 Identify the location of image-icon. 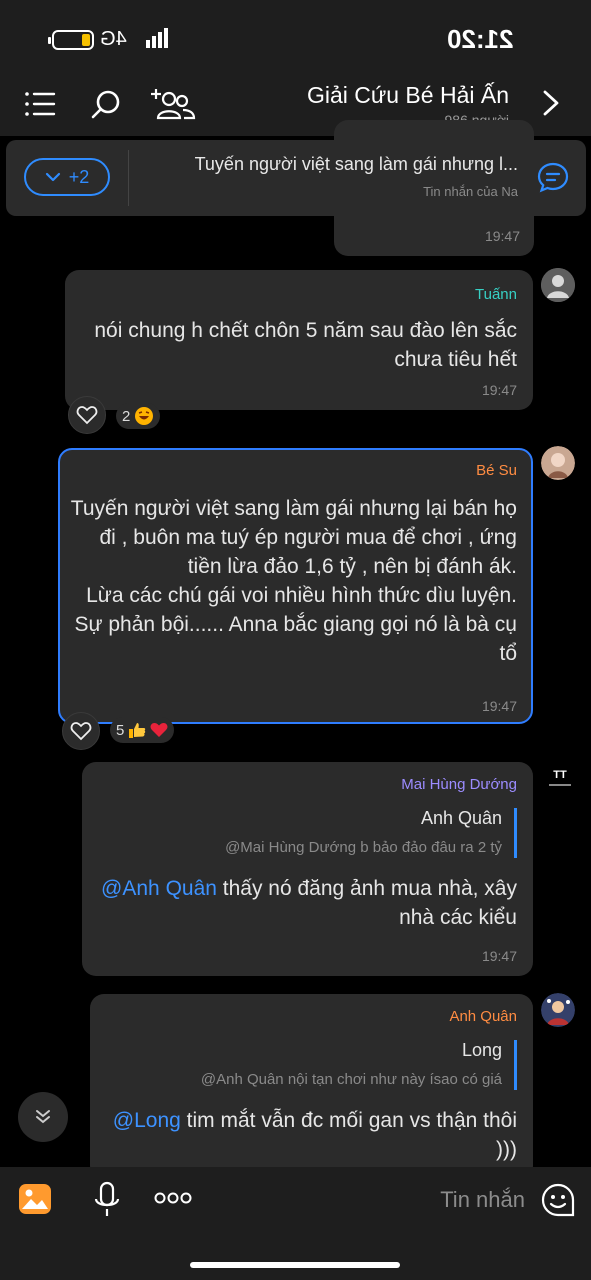
(35, 1199).